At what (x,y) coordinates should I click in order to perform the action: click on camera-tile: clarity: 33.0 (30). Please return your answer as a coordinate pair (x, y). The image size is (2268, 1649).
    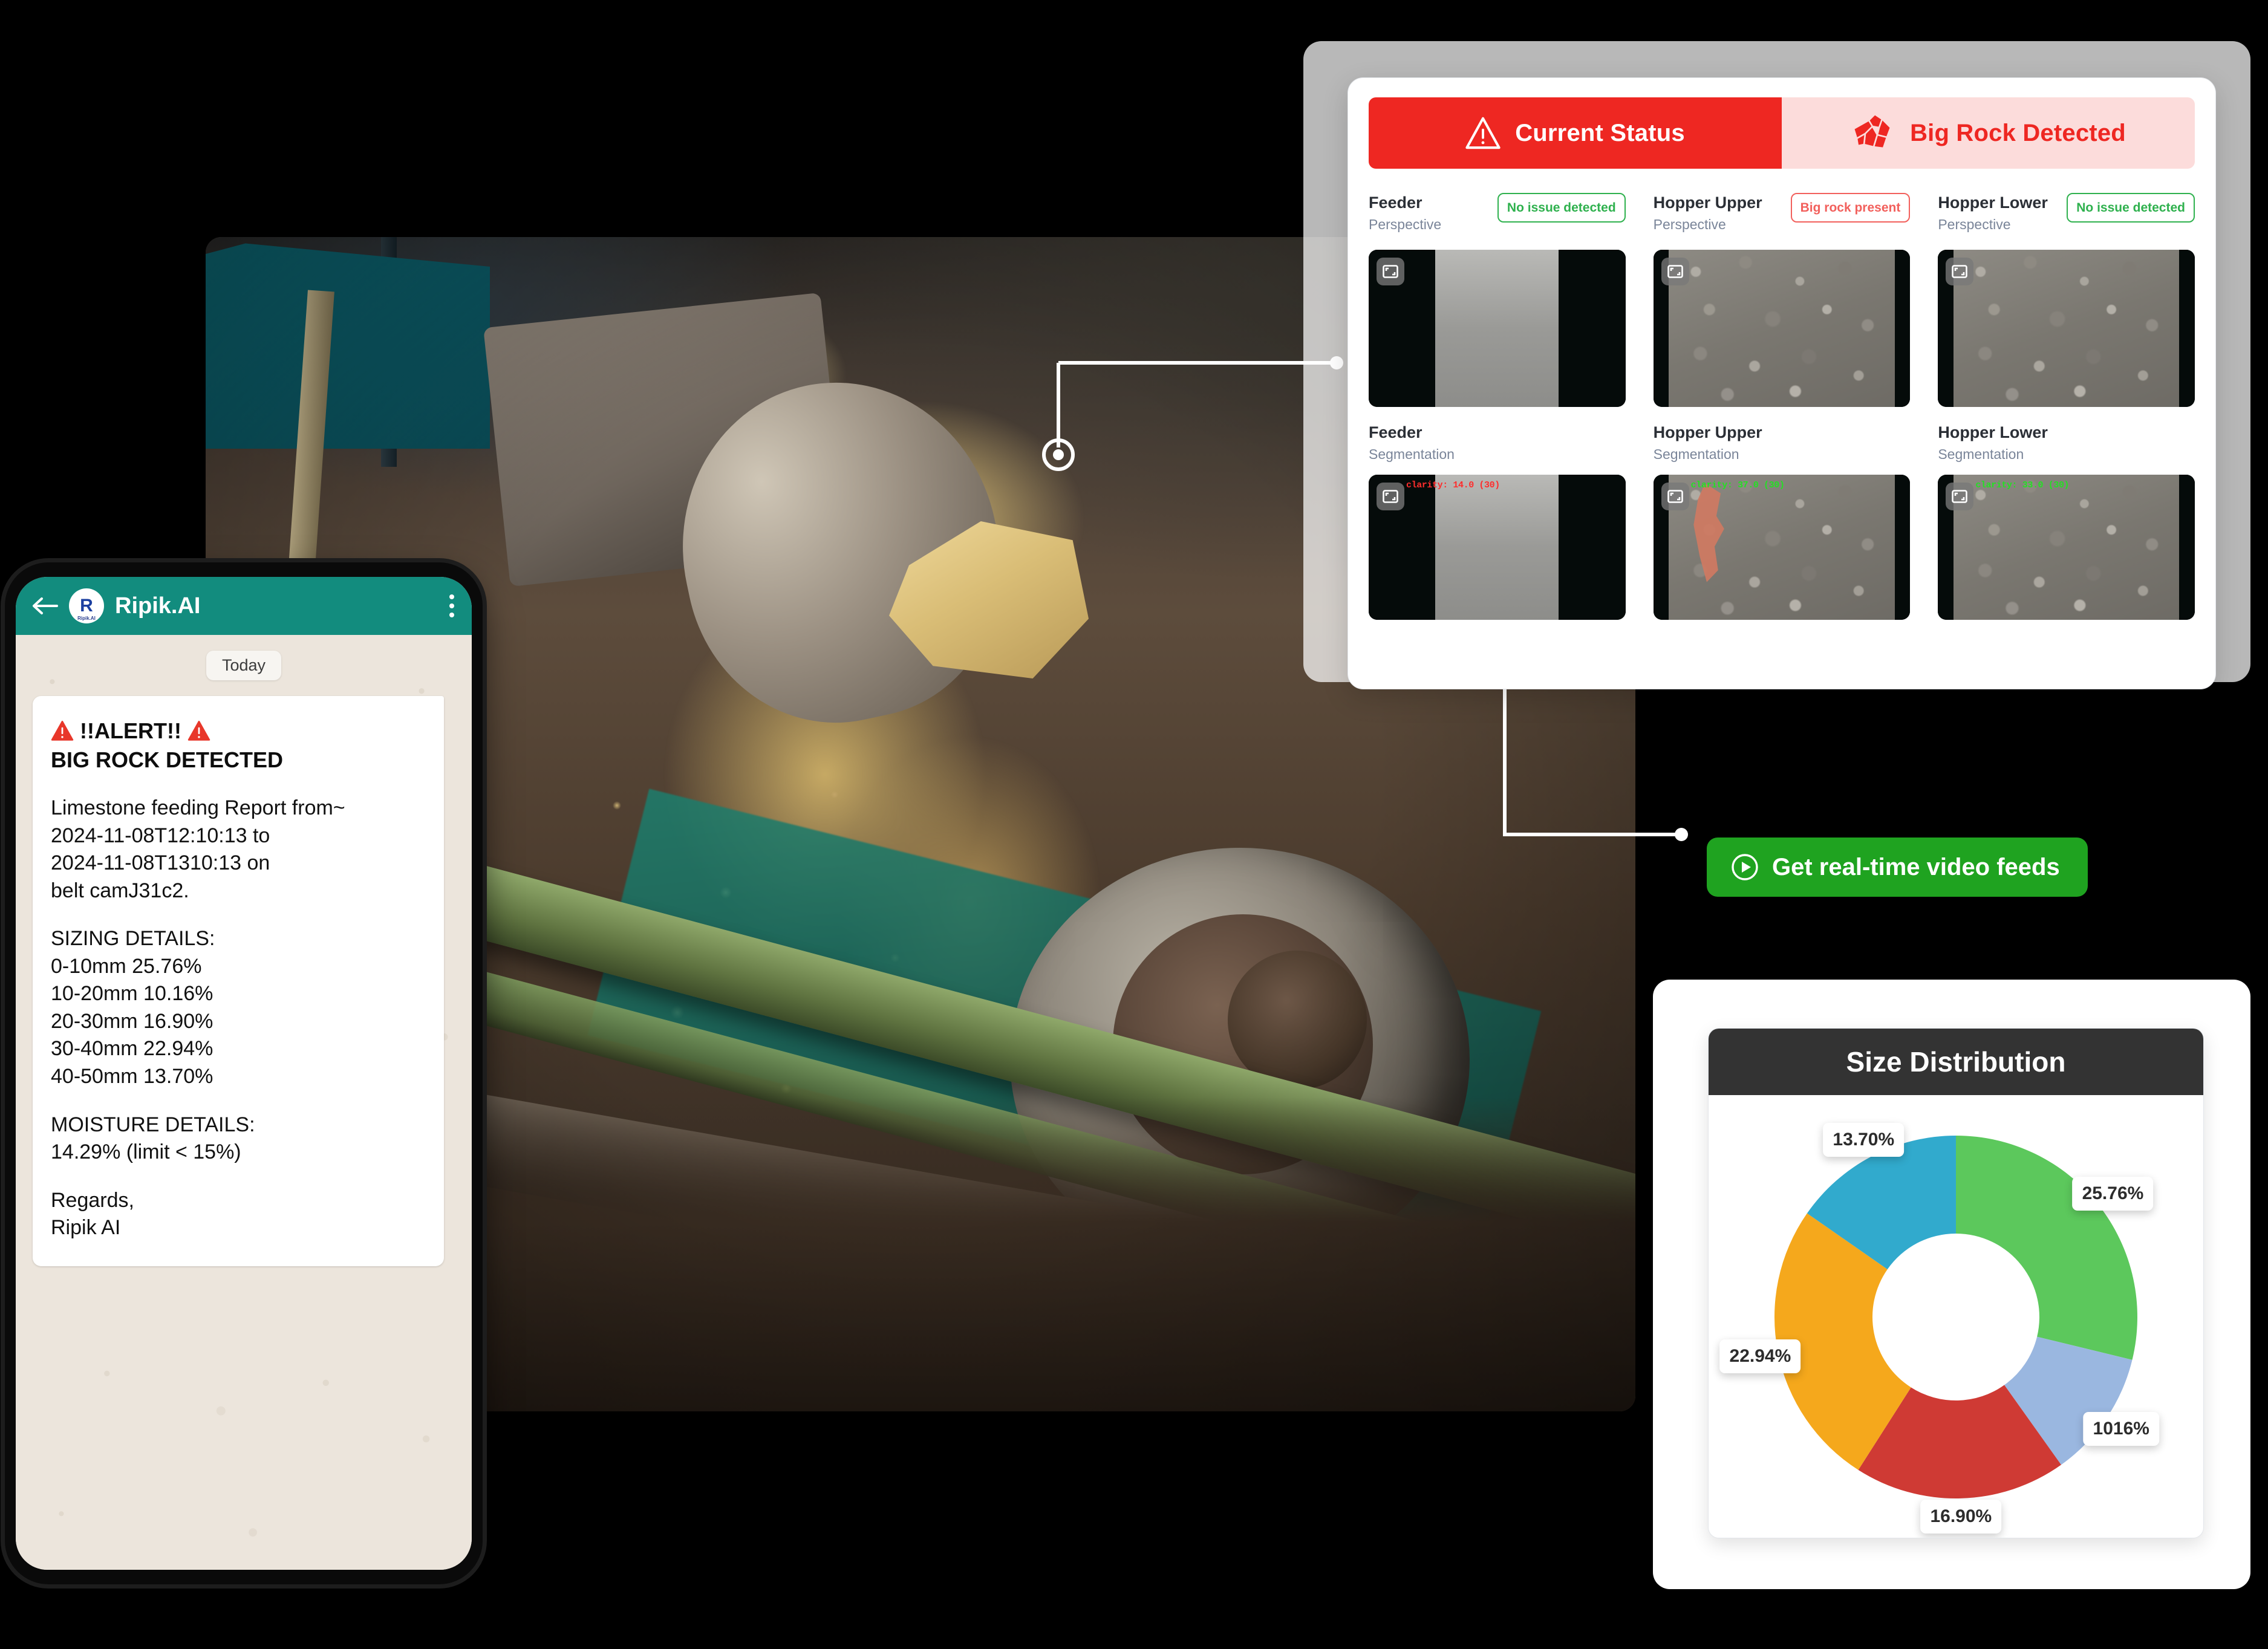
    Looking at the image, I should click on (2066, 547).